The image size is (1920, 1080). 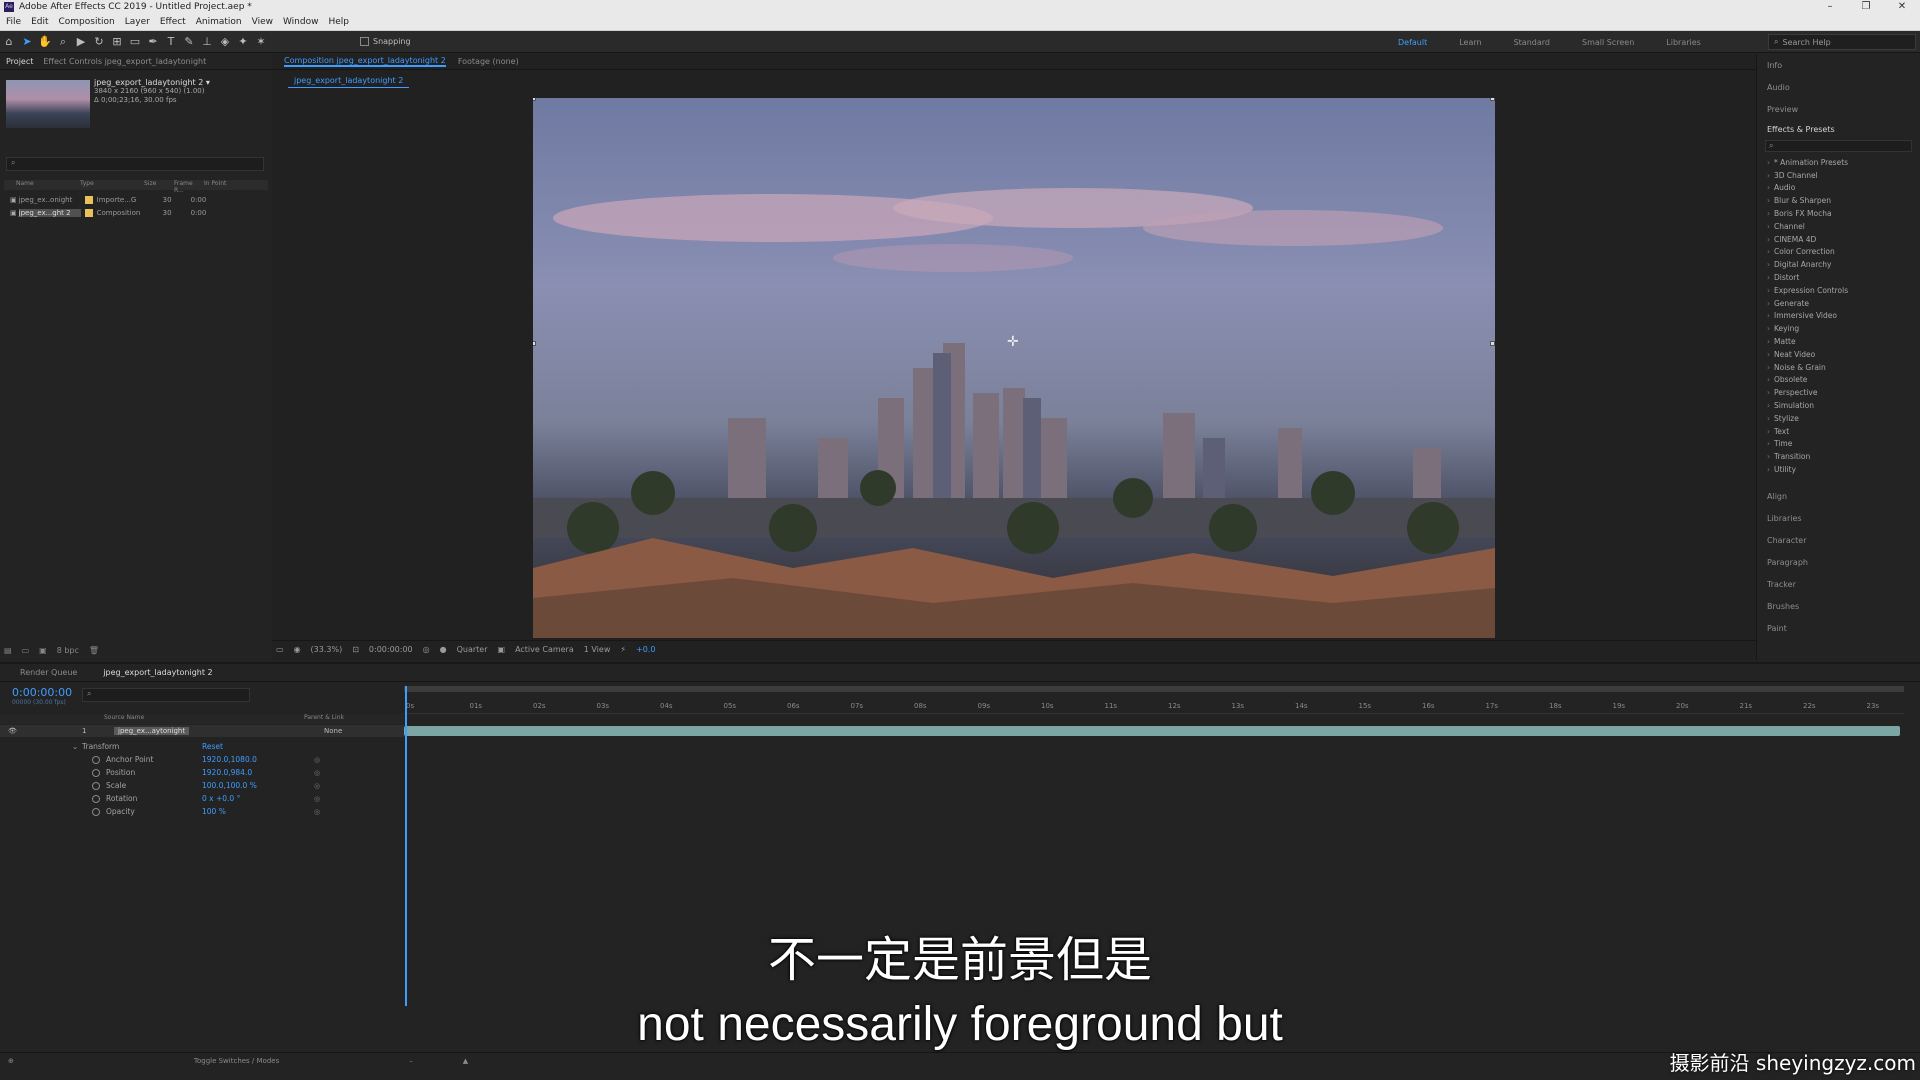 I want to click on property-row: Scale 100.0,100.0 % ◎, so click(x=202, y=785).